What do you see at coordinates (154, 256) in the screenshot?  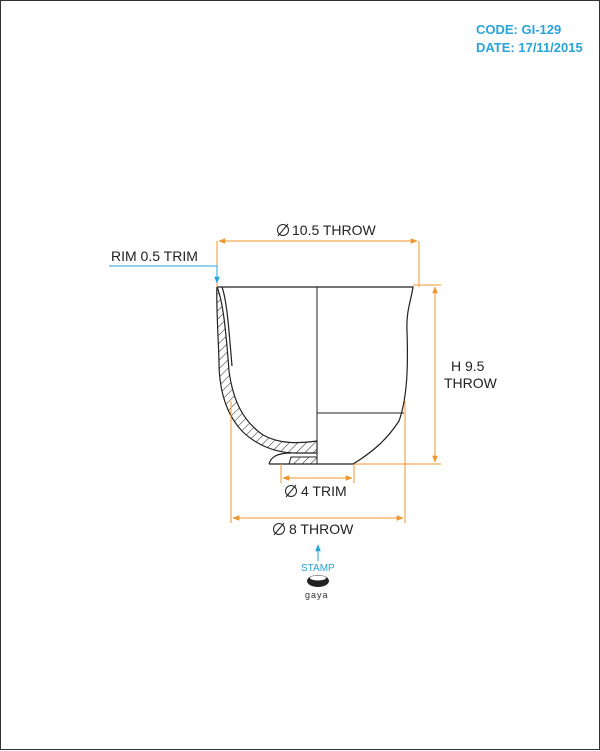 I see `rim-label: RIM 0.5 TRIM` at bounding box center [154, 256].